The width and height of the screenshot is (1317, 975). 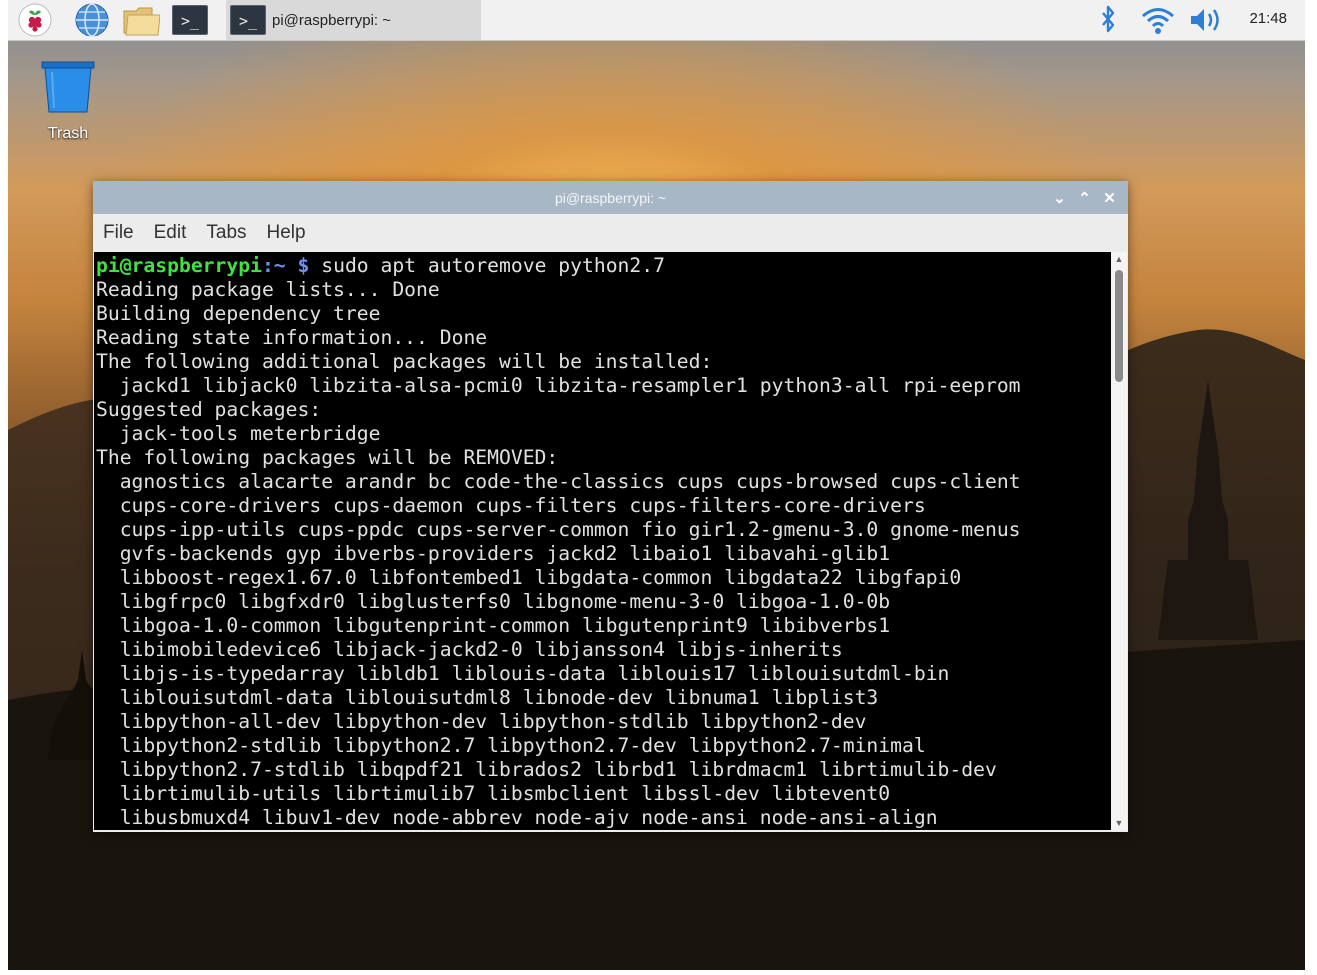 I want to click on file-manager-button, so click(x=141, y=20).